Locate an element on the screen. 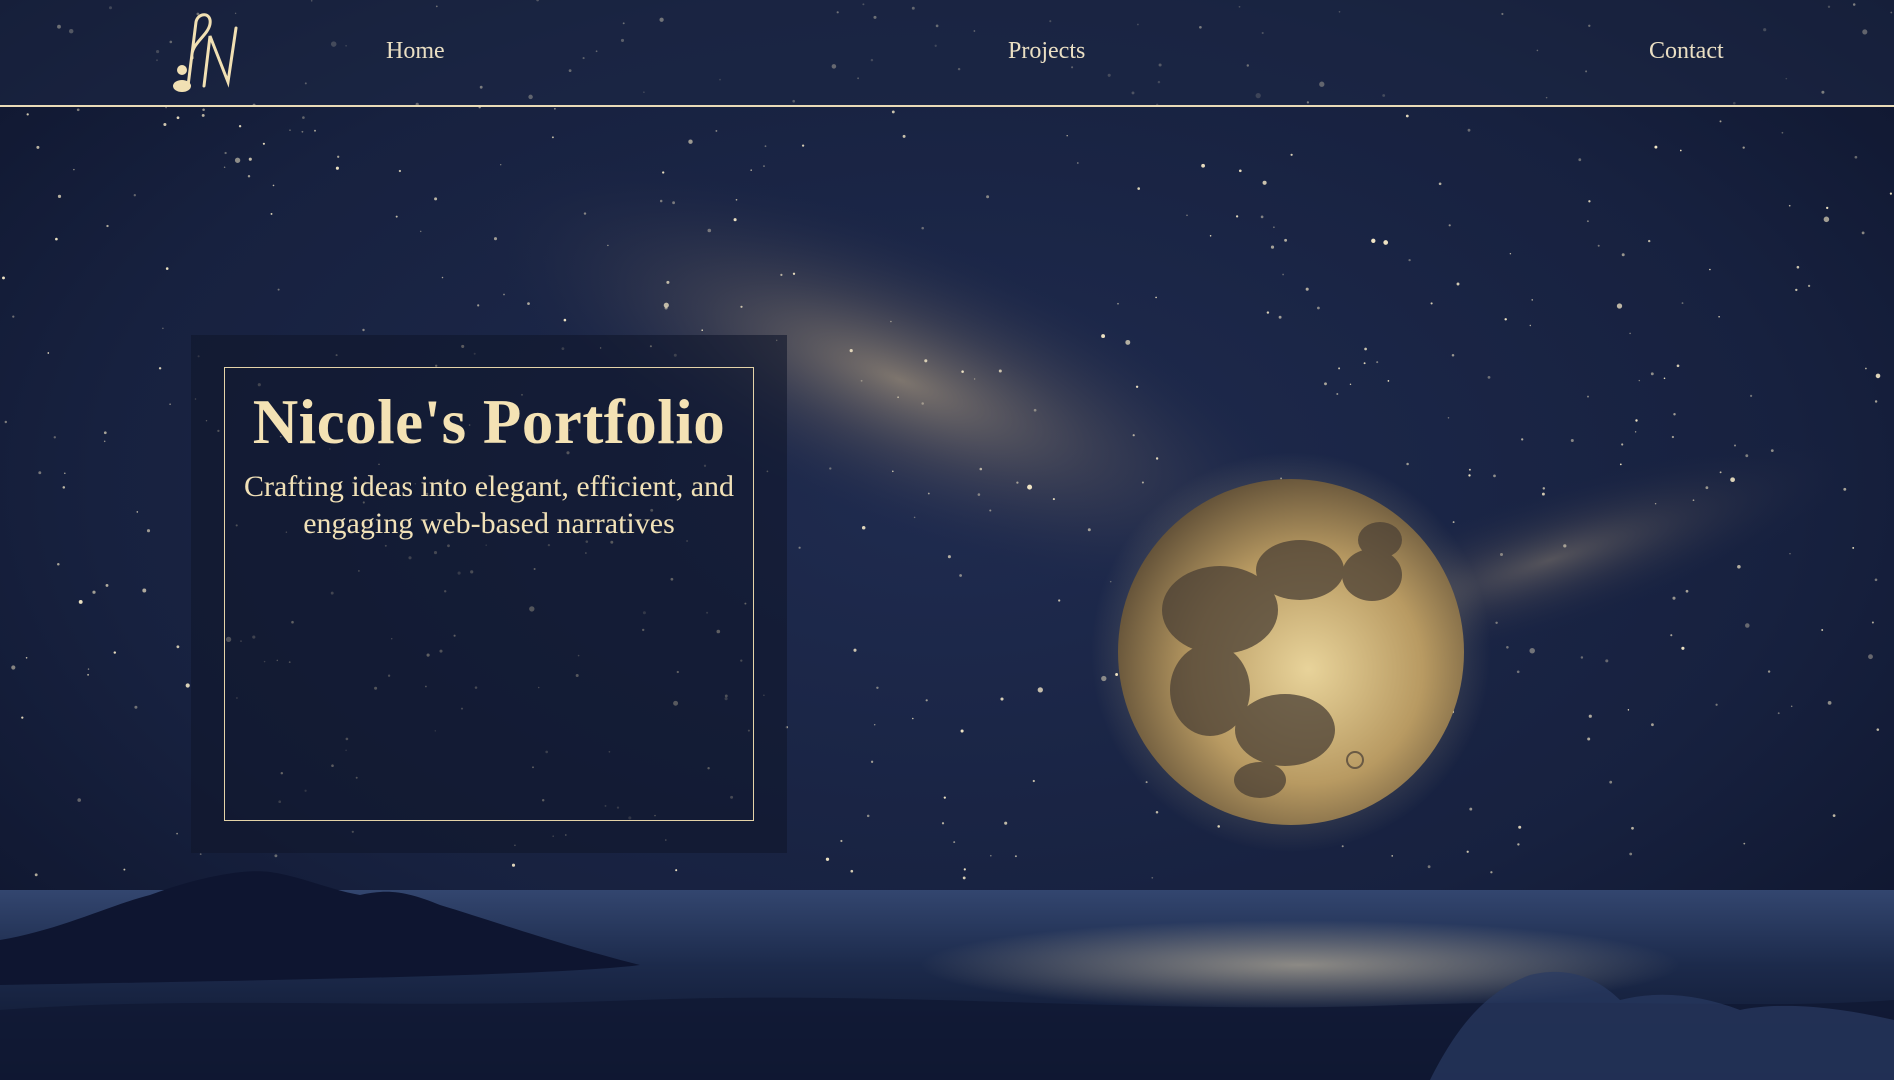 The width and height of the screenshot is (1894, 1080). nav-contact-link: Contact is located at coordinates (1686, 51).